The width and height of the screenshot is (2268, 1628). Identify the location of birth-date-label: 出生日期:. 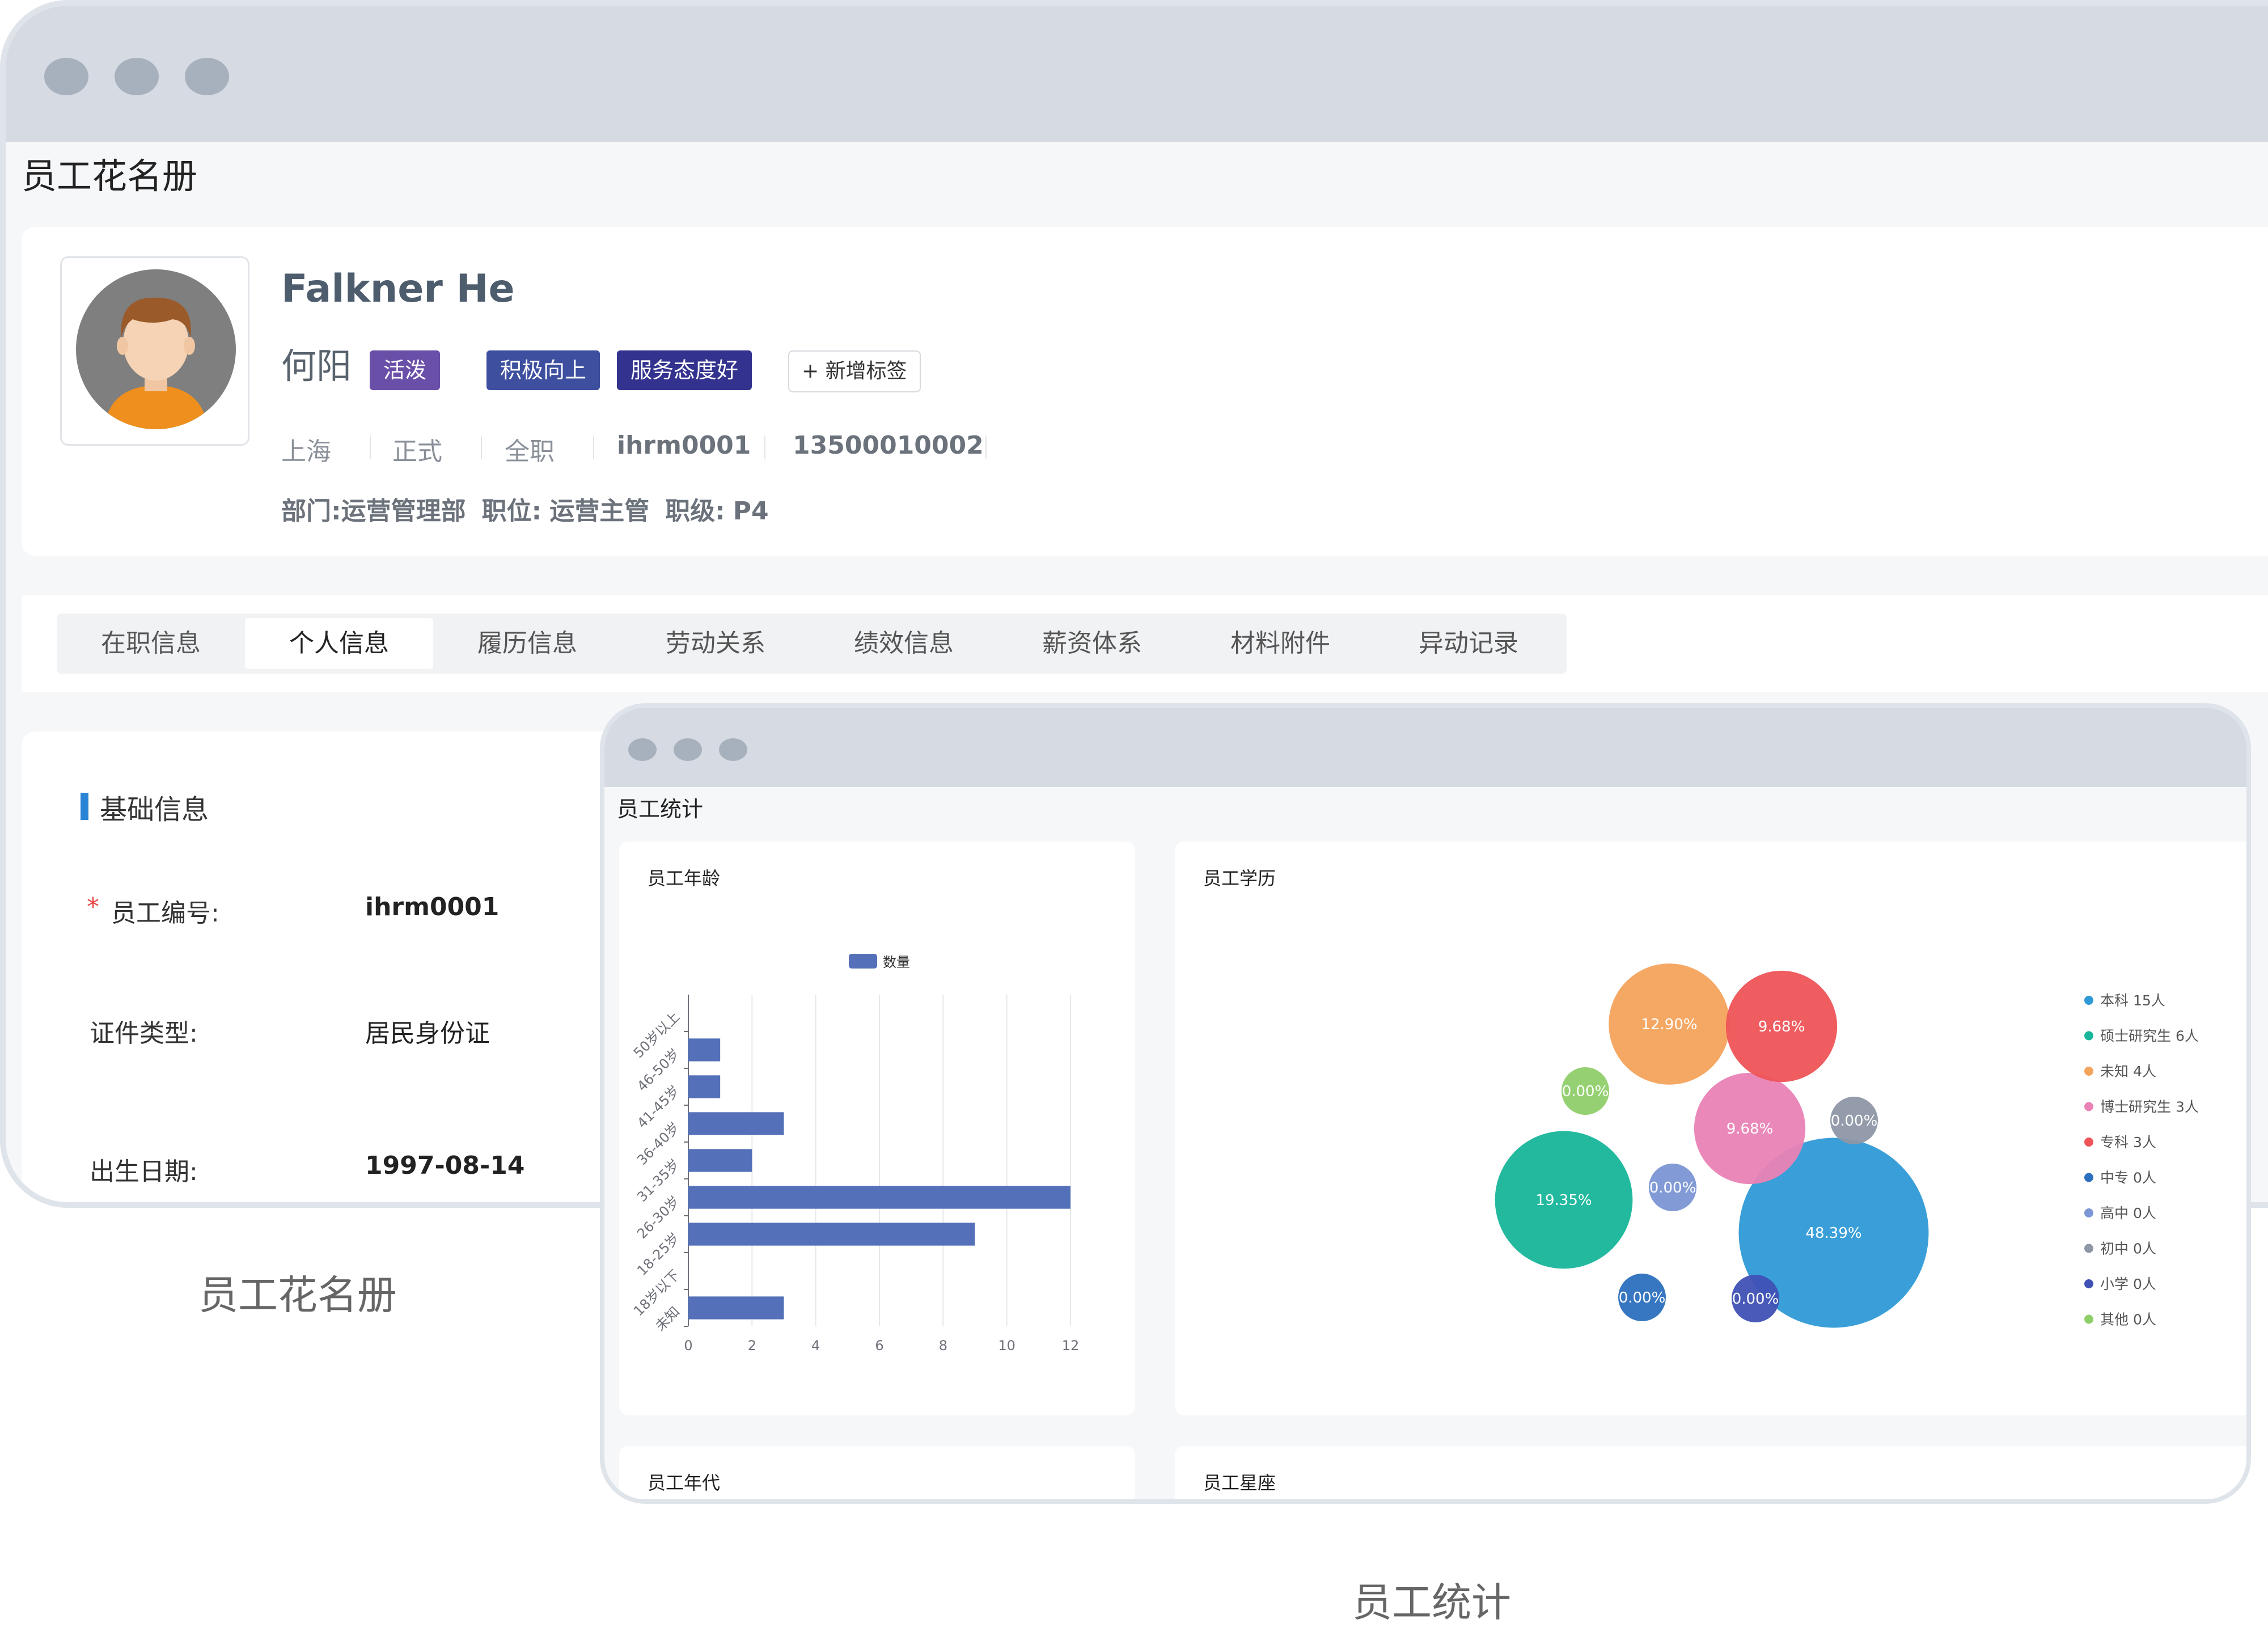
(144, 1172).